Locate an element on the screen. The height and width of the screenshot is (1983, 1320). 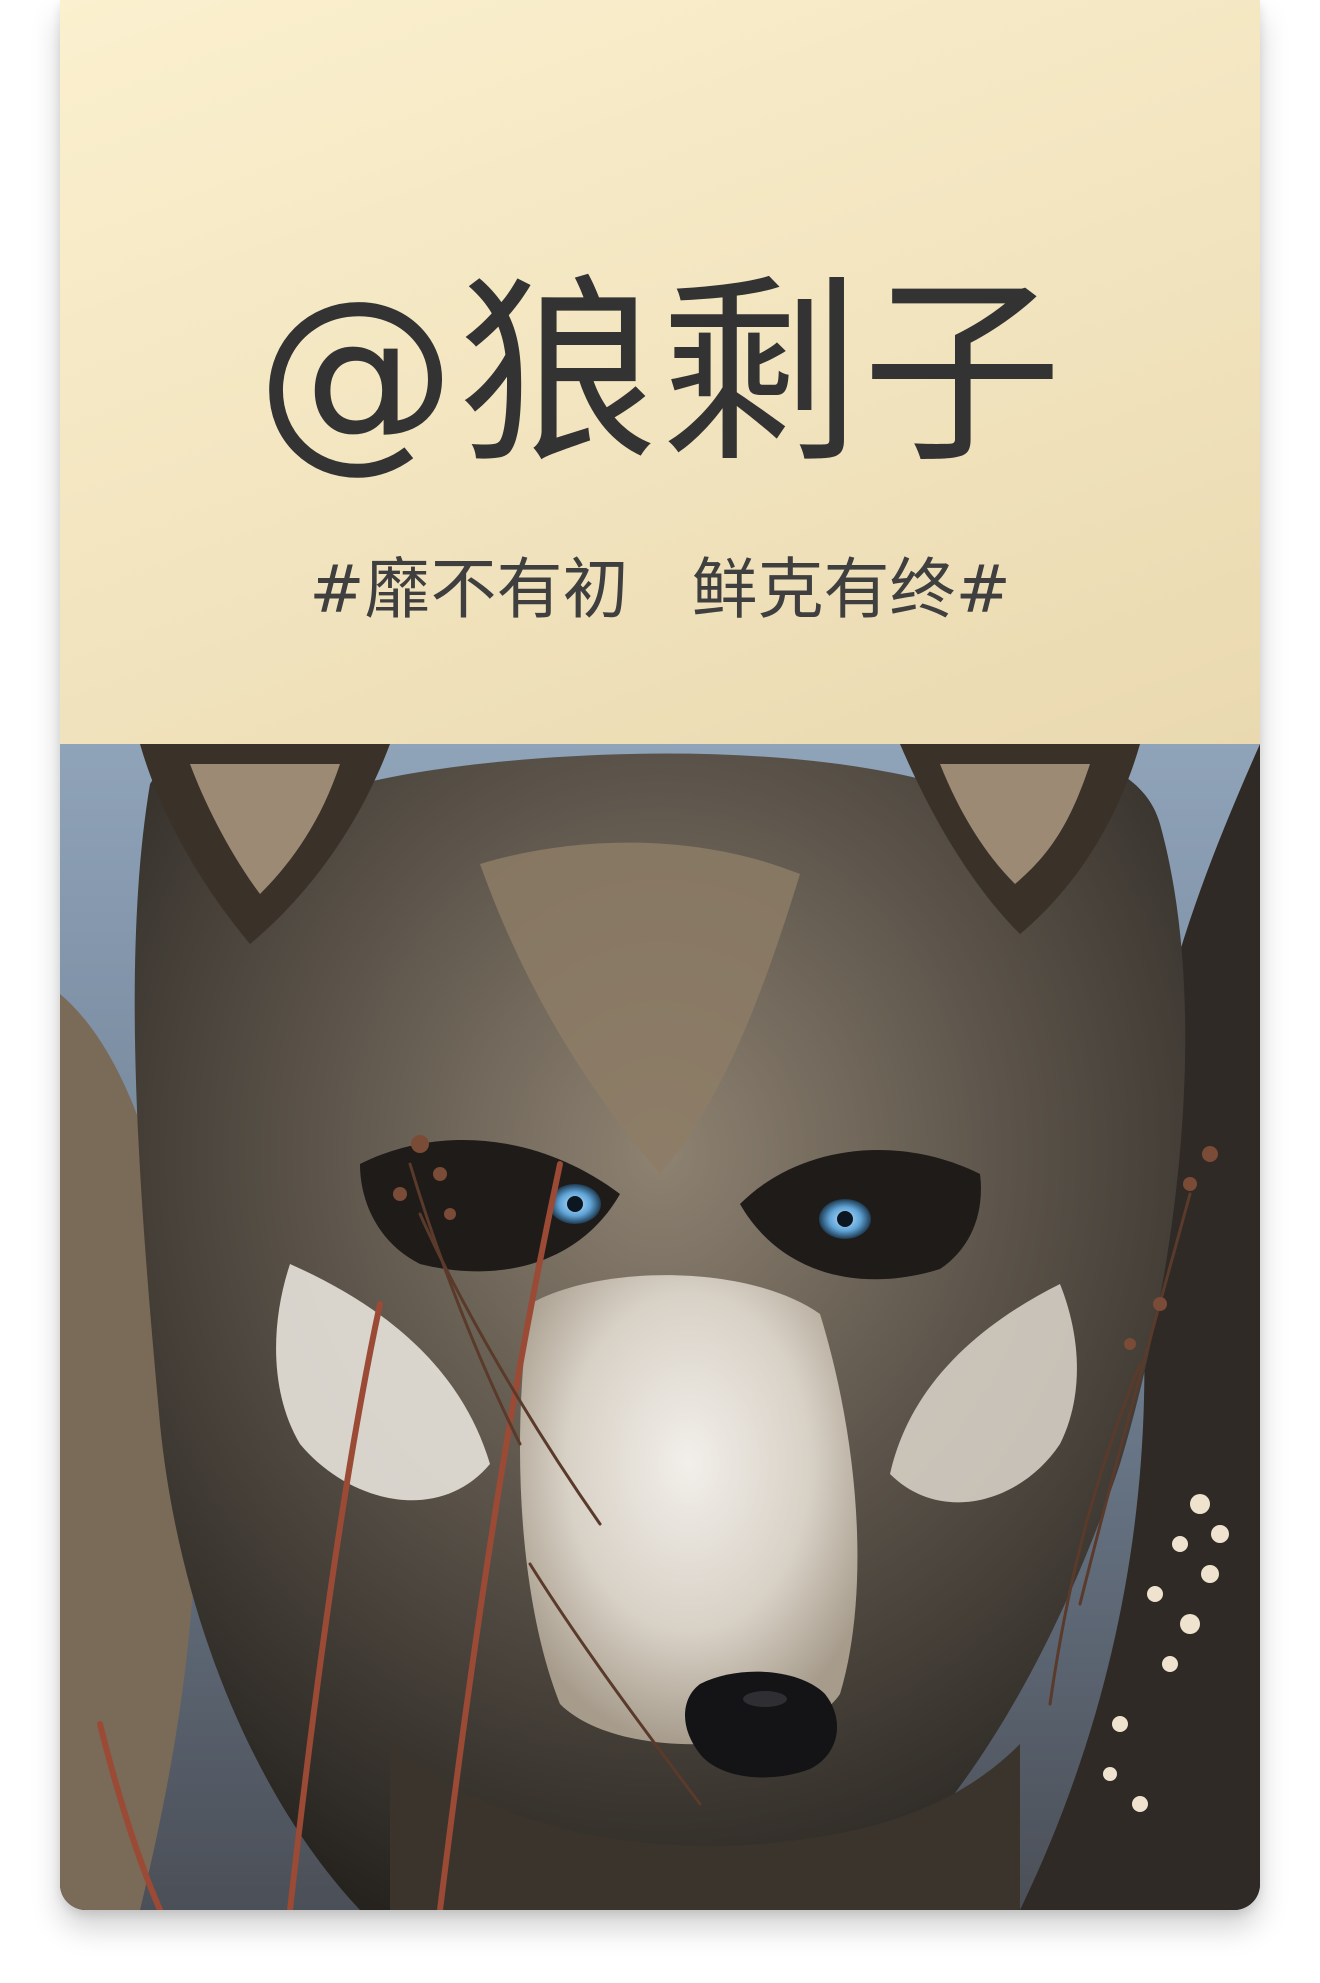
motto-subtitle: #靡不有初 鲜克有终# is located at coordinates (660, 589).